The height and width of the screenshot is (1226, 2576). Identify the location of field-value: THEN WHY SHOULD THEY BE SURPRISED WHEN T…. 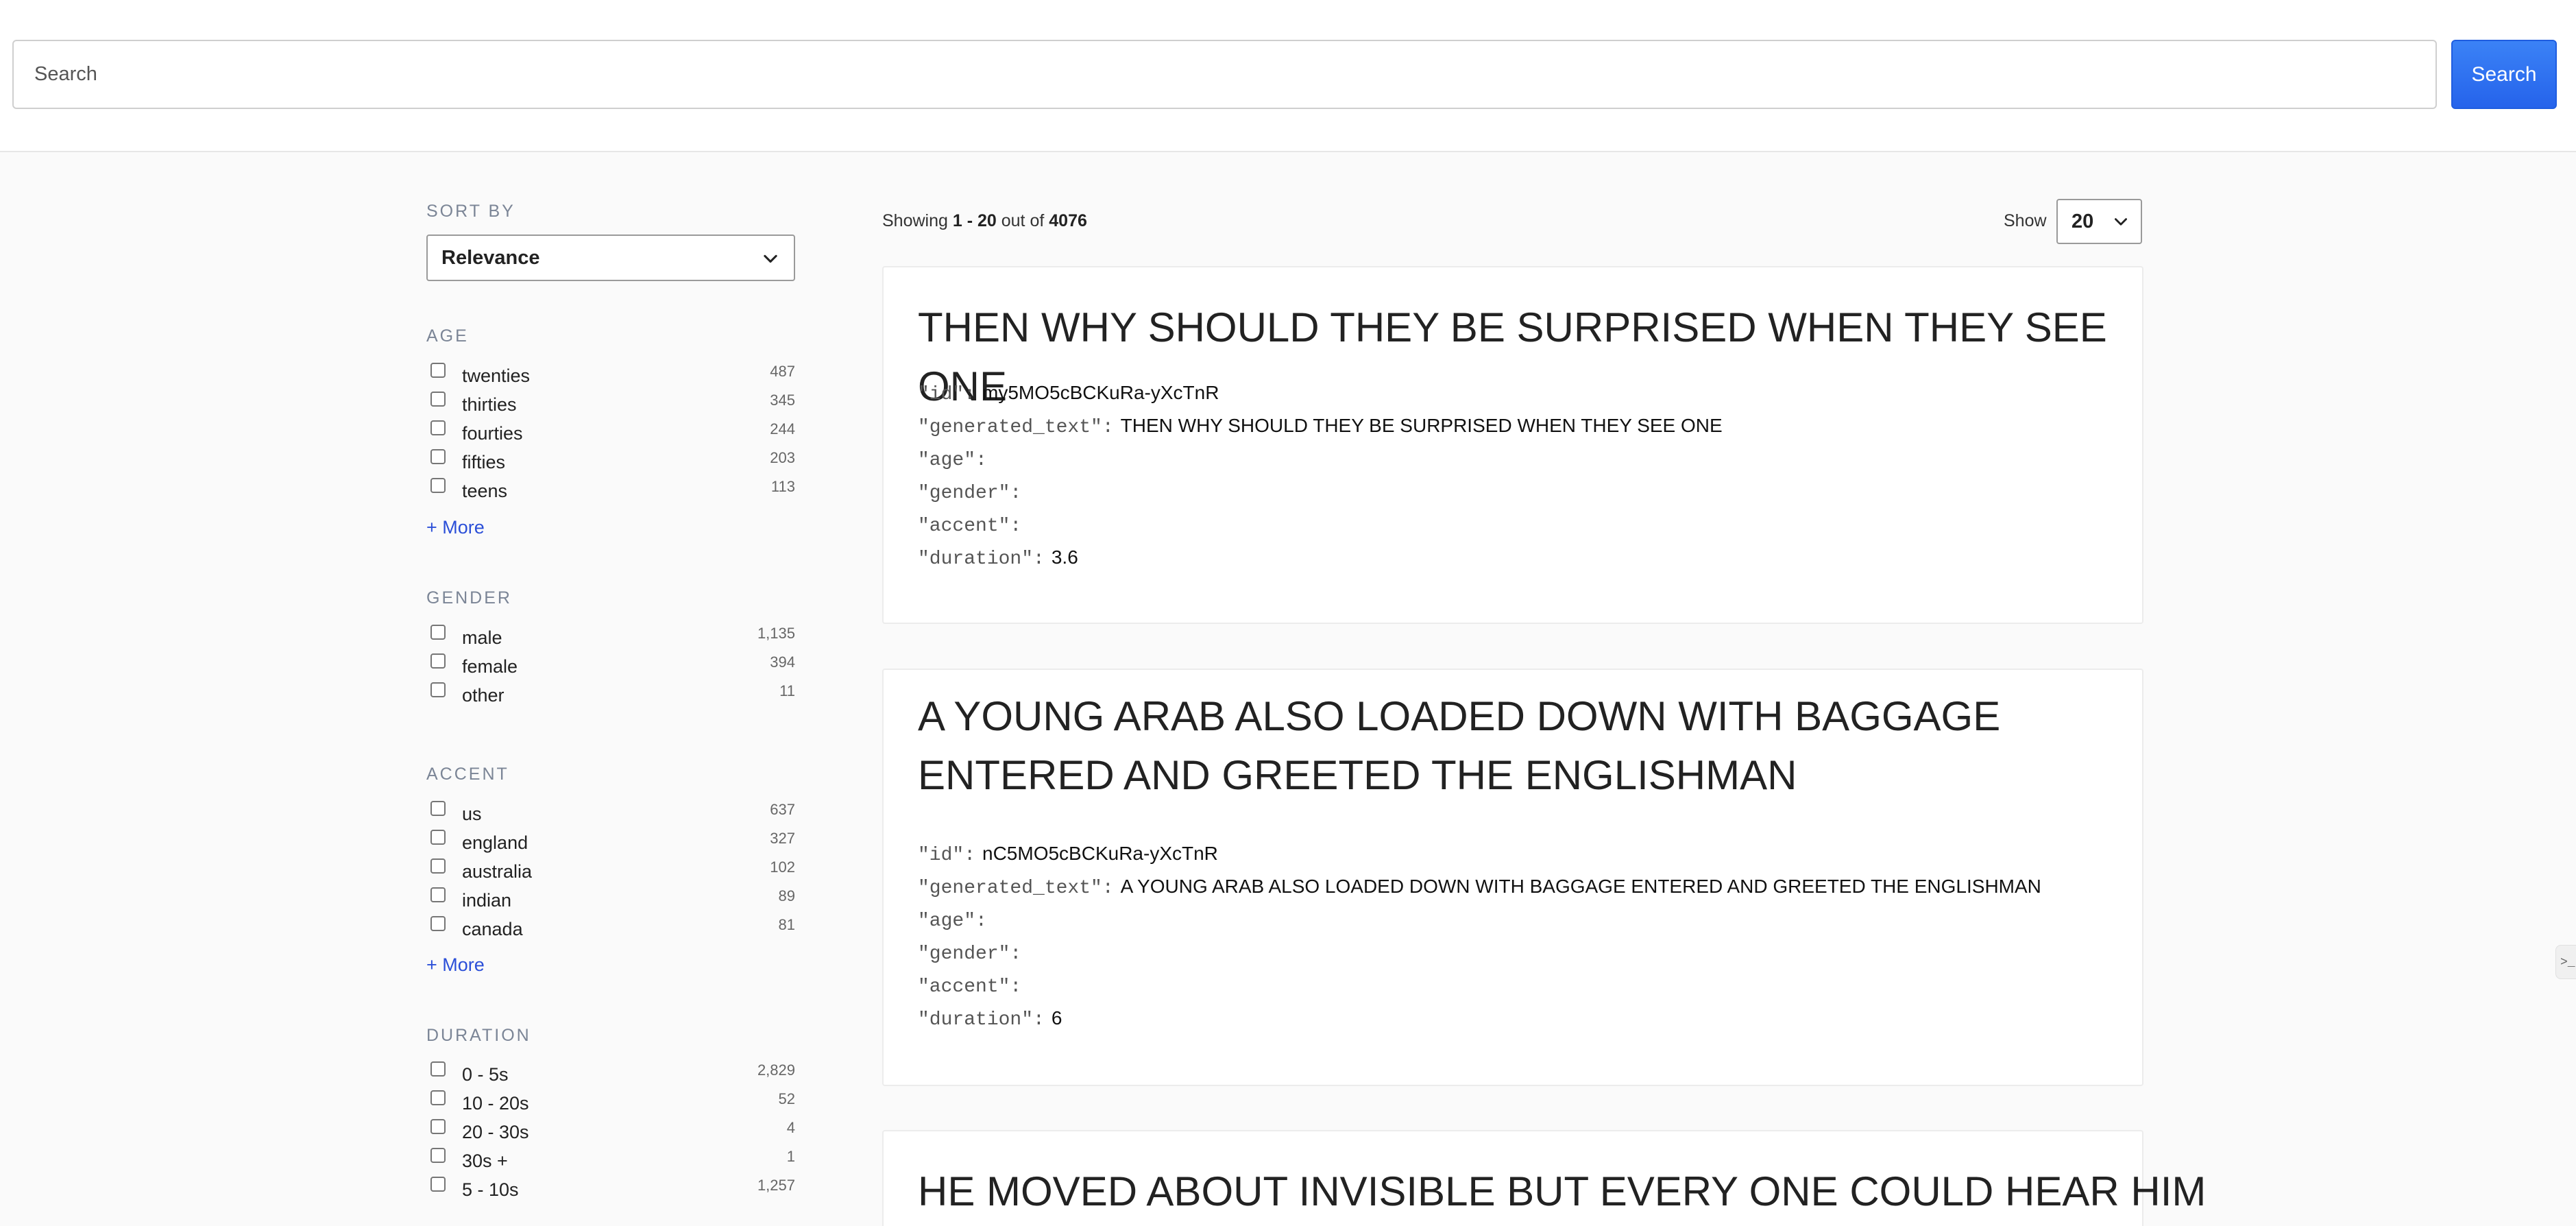
(1421, 425).